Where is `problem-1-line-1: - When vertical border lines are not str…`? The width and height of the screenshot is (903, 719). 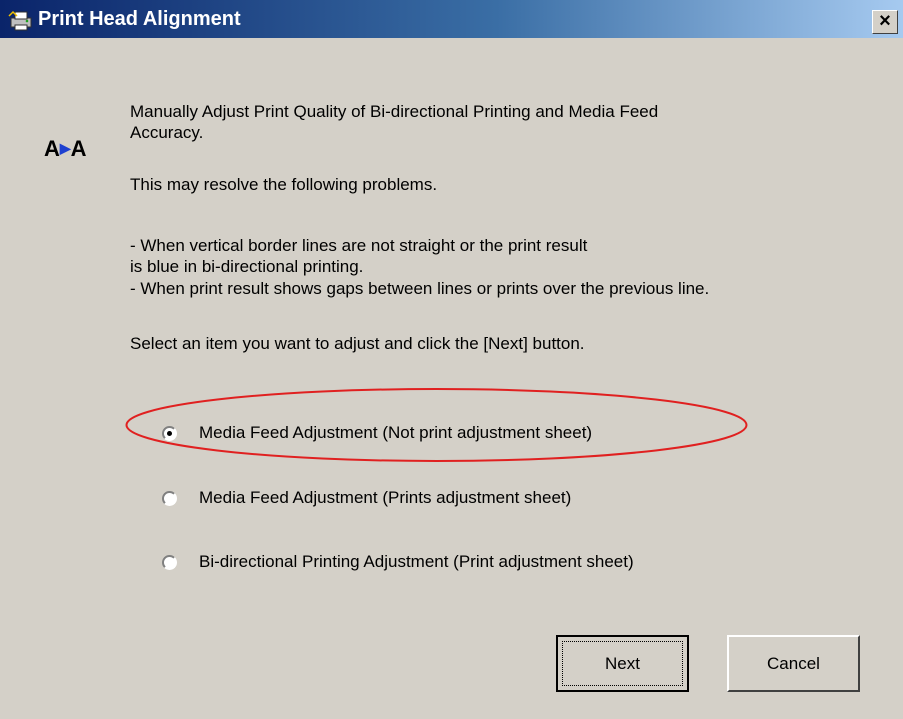
problem-1-line-1: - When vertical border lines are not str… is located at coordinates (359, 245).